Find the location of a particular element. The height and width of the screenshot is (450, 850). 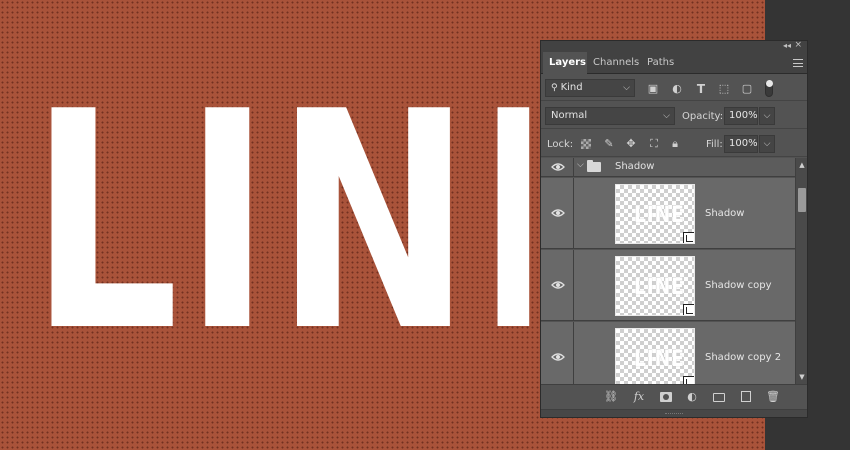

layer-row: LINE Shadow is located at coordinates (668, 213).